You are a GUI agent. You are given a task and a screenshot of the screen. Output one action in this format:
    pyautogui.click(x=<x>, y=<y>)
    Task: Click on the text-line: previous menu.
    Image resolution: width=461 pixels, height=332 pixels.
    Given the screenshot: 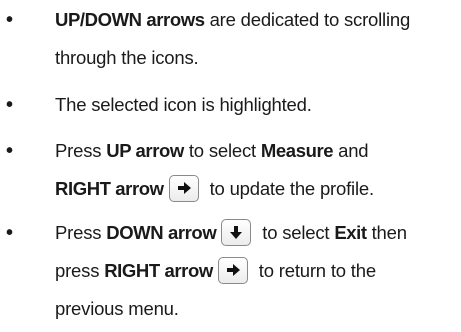 What is the action you would take?
    pyautogui.click(x=117, y=309)
    